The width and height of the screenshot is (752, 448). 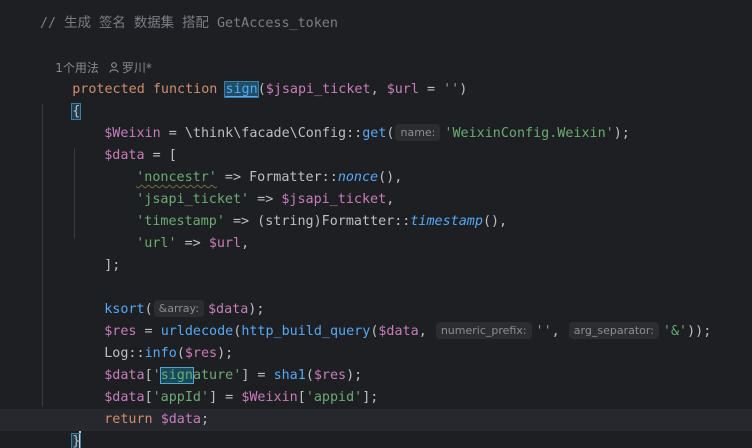 What do you see at coordinates (176, 231) in the screenshot?
I see `code-line-url: 'url' => $url,` at bounding box center [176, 231].